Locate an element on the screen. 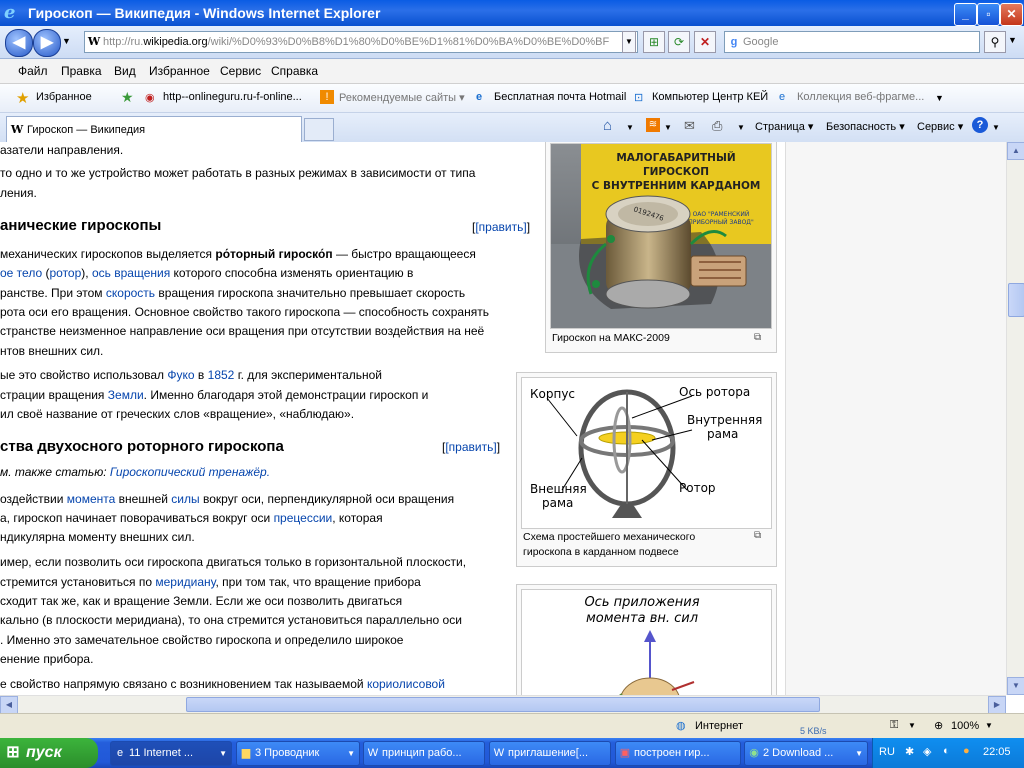 The height and width of the screenshot is (768, 1024). forward-button: ▶ is located at coordinates (47, 43).